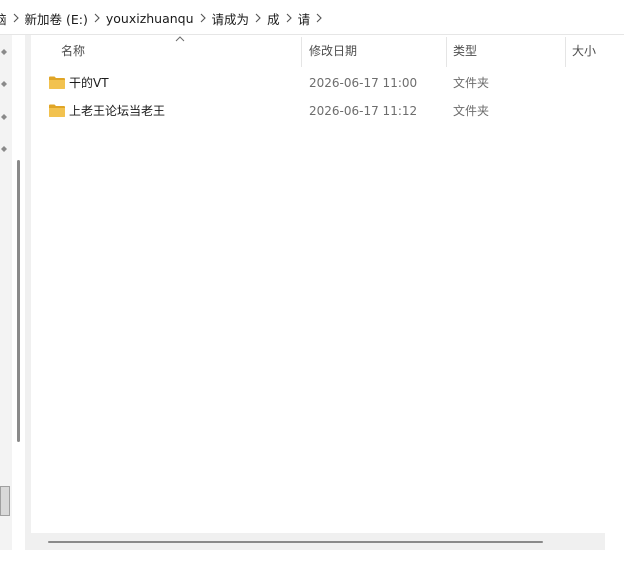 This screenshot has width=624, height=565. I want to click on breadcrumb-item-youxizhuanqu: youxizhuanqu, so click(150, 18).